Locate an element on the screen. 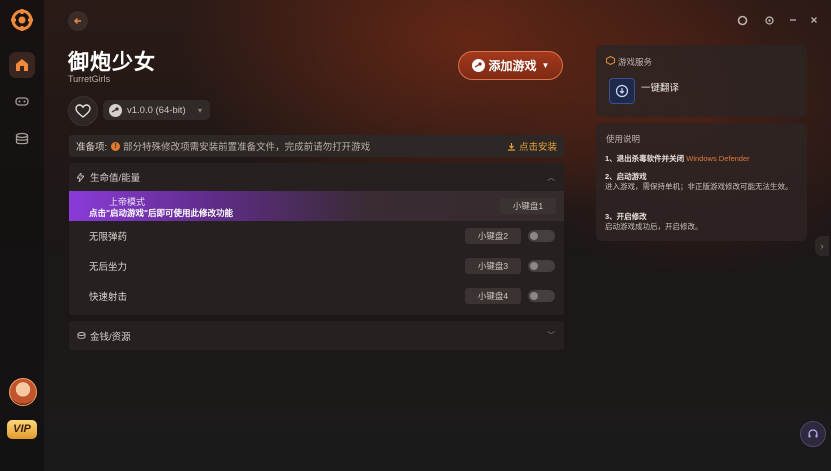 The height and width of the screenshot is (471, 831). cheat-name: 无后坐力 is located at coordinates (108, 267).